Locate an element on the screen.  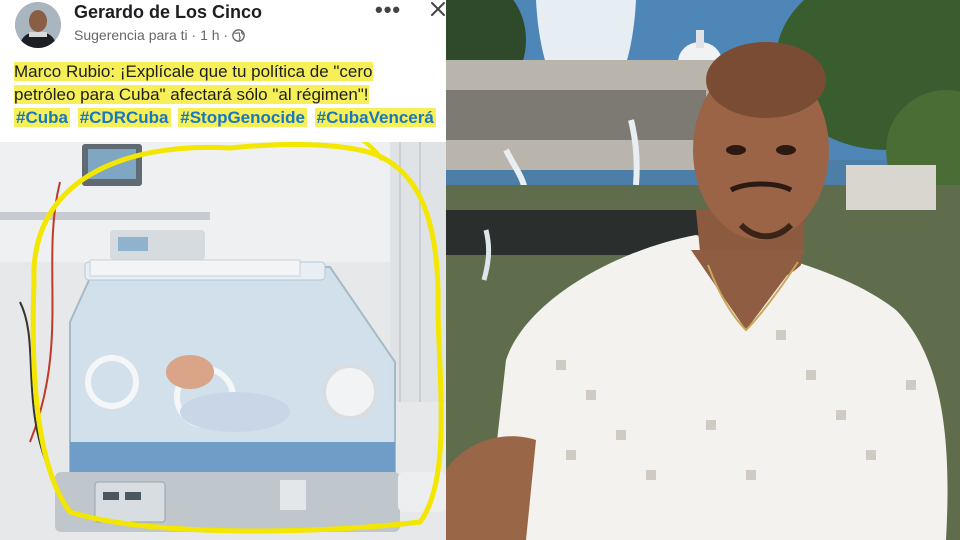
post-meta-text: Sugerencia para ti · 1 h · is located at coordinates (151, 35).